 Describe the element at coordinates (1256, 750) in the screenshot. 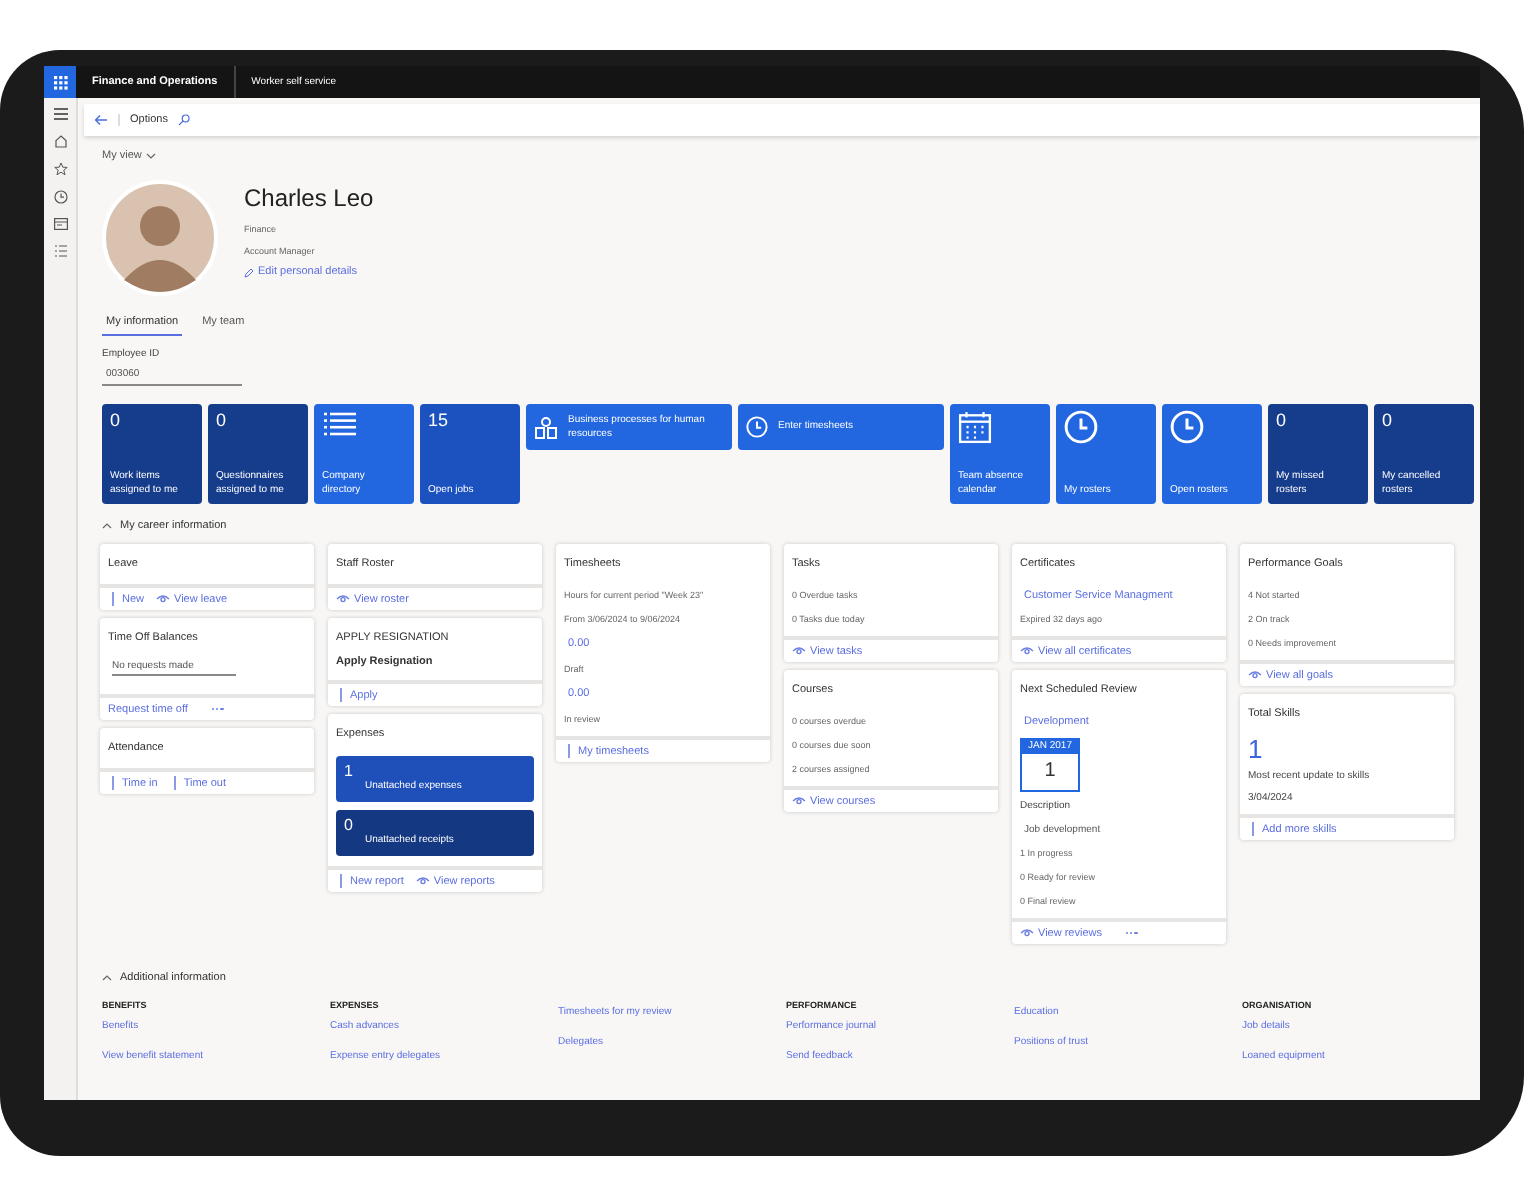

I see `skills-count: 1` at that location.